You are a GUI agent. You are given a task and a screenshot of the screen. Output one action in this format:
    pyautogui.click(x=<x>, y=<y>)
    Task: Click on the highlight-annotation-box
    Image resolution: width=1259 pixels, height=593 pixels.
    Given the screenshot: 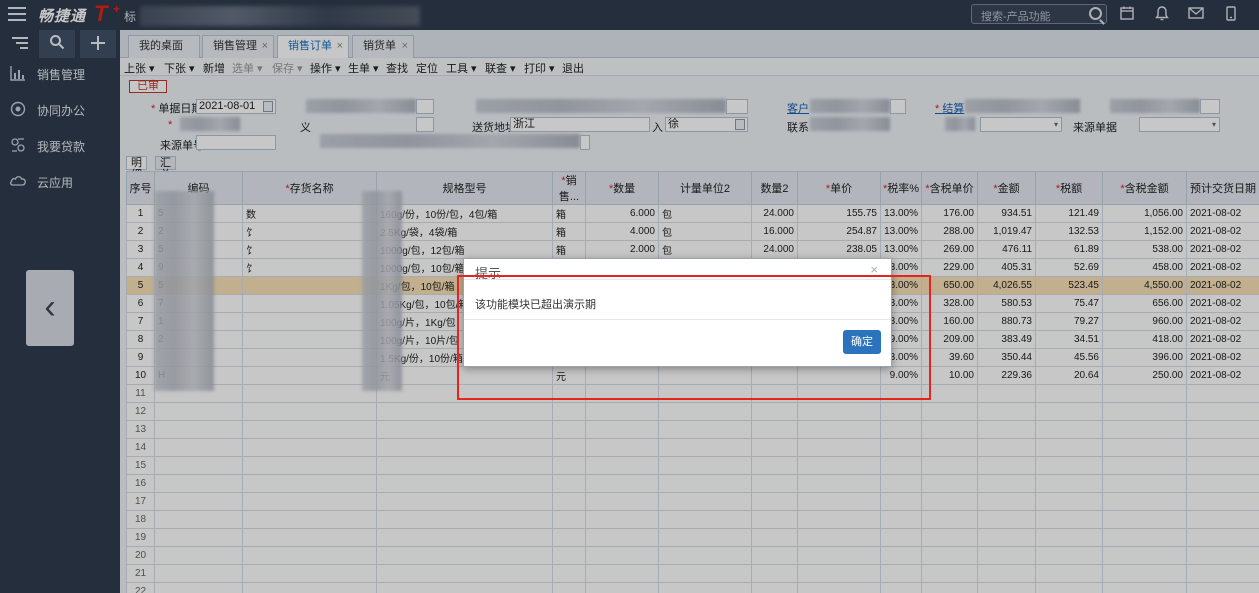 What is the action you would take?
    pyautogui.click(x=694, y=337)
    